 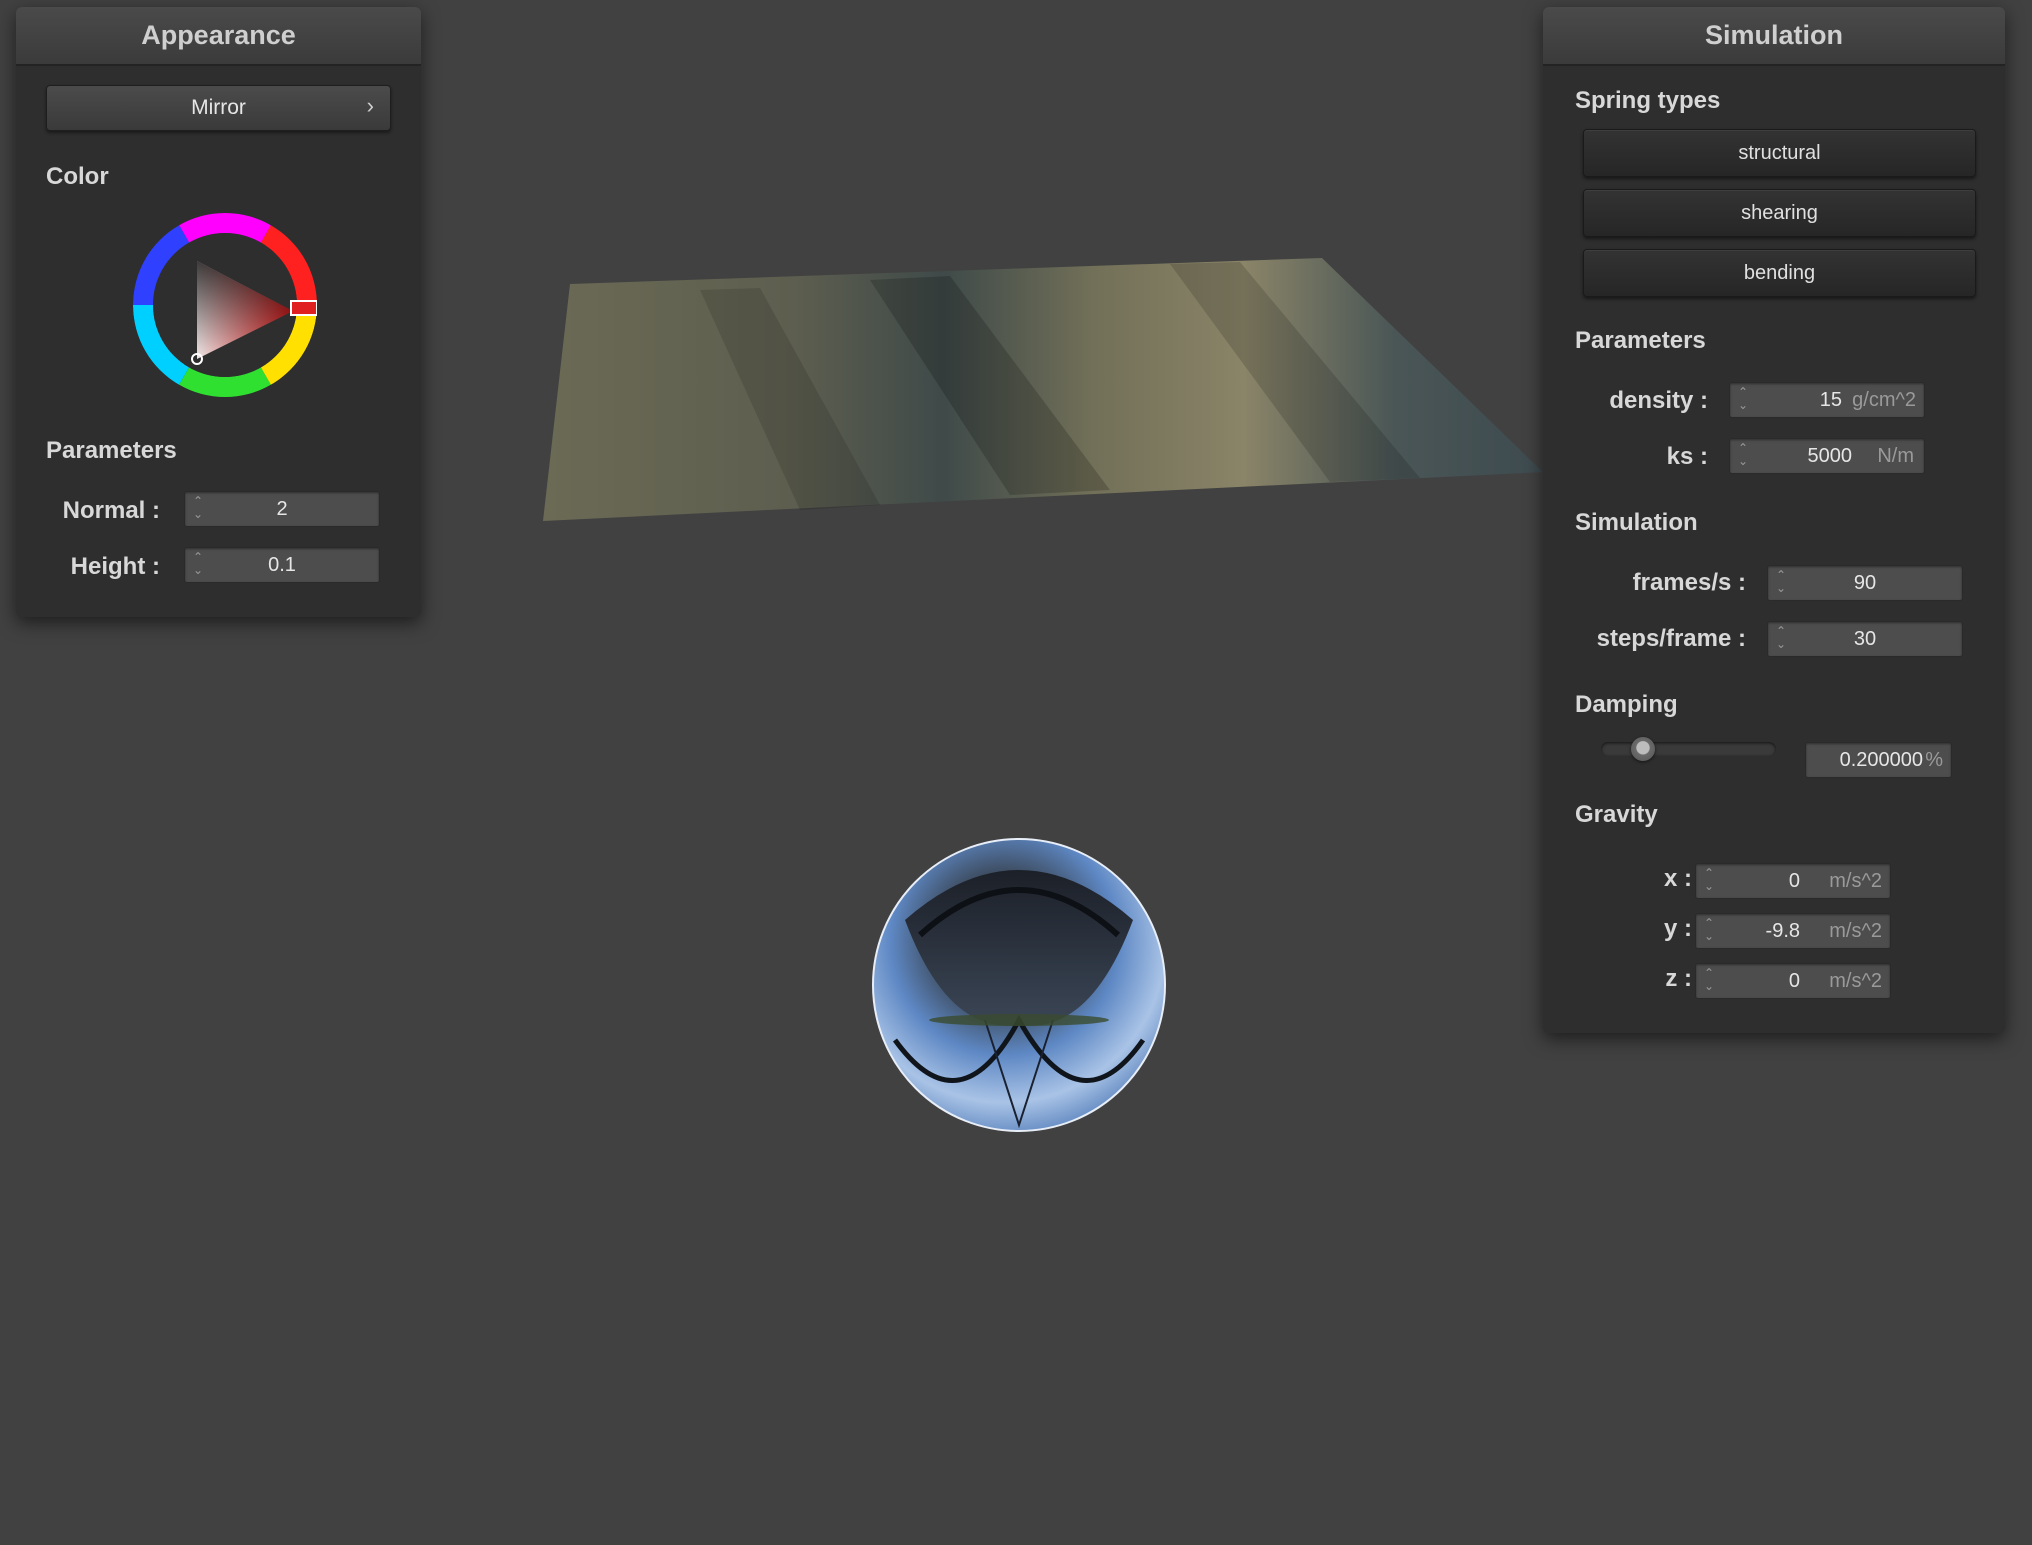 What do you see at coordinates (1678, 978) in the screenshot?
I see `gravity-z-label: z :` at bounding box center [1678, 978].